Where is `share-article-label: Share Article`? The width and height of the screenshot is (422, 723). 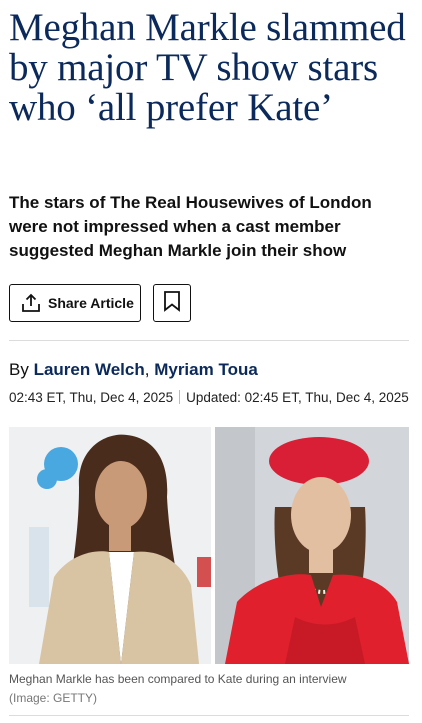
share-article-label: Share Article is located at coordinates (91, 303).